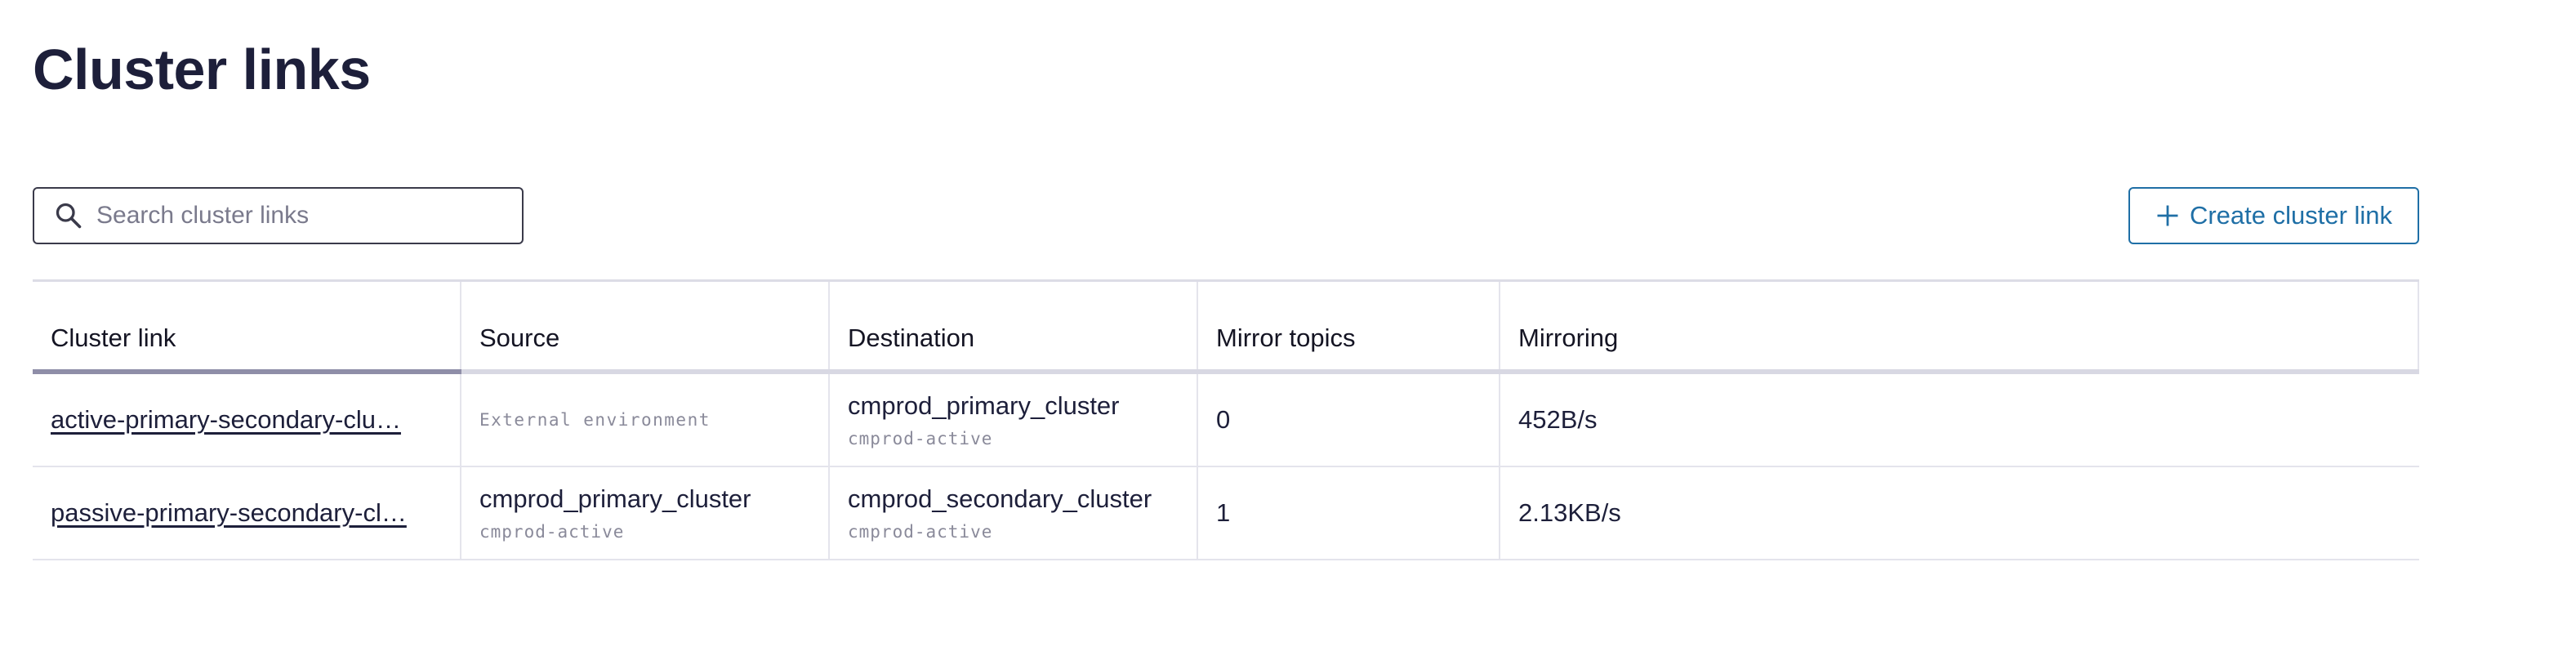  What do you see at coordinates (113, 338) in the screenshot?
I see `column-header-label: Cluster link` at bounding box center [113, 338].